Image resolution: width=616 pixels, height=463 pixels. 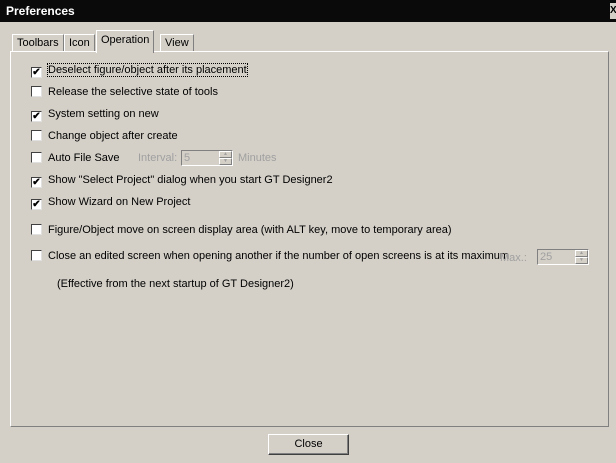 I want to click on system-setting-label: System setting on new, so click(x=103, y=114).